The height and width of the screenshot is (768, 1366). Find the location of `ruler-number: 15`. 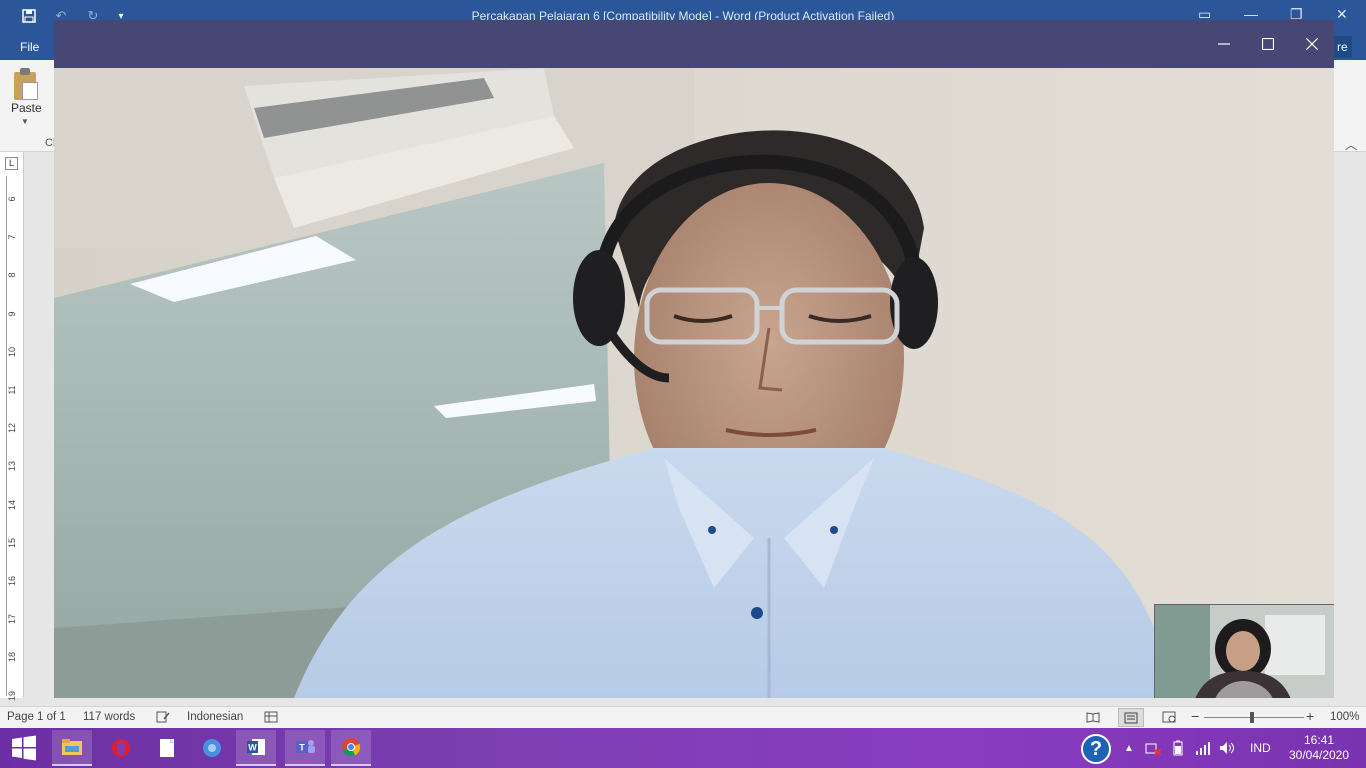

ruler-number: 15 is located at coordinates (12, 542).